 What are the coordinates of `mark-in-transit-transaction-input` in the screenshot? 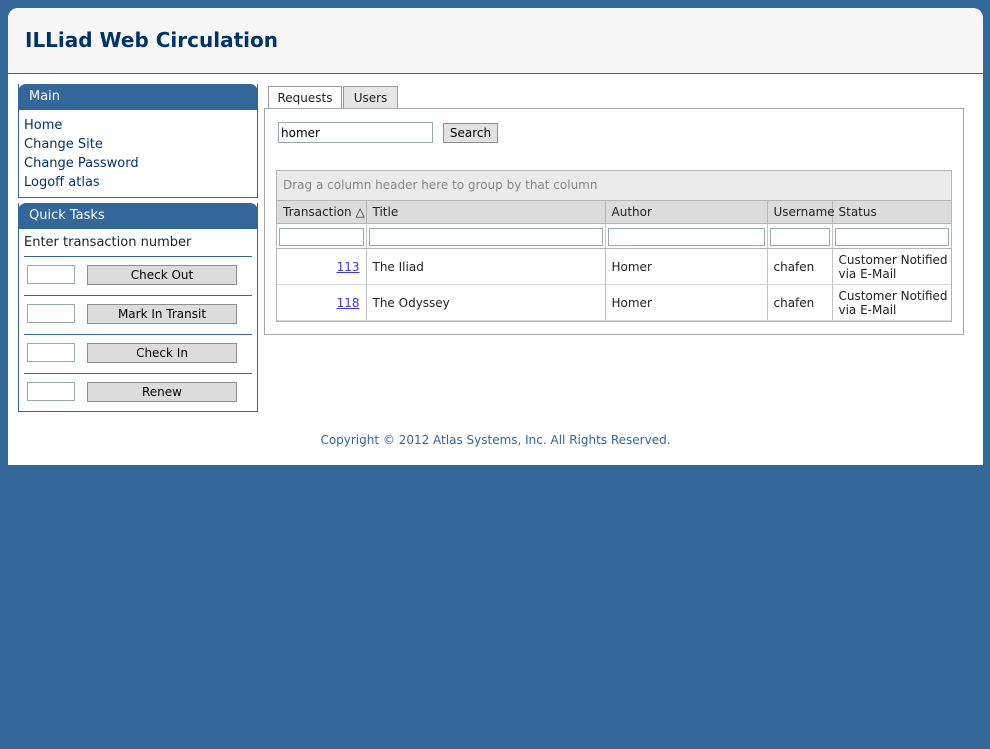 It's located at (51, 313).